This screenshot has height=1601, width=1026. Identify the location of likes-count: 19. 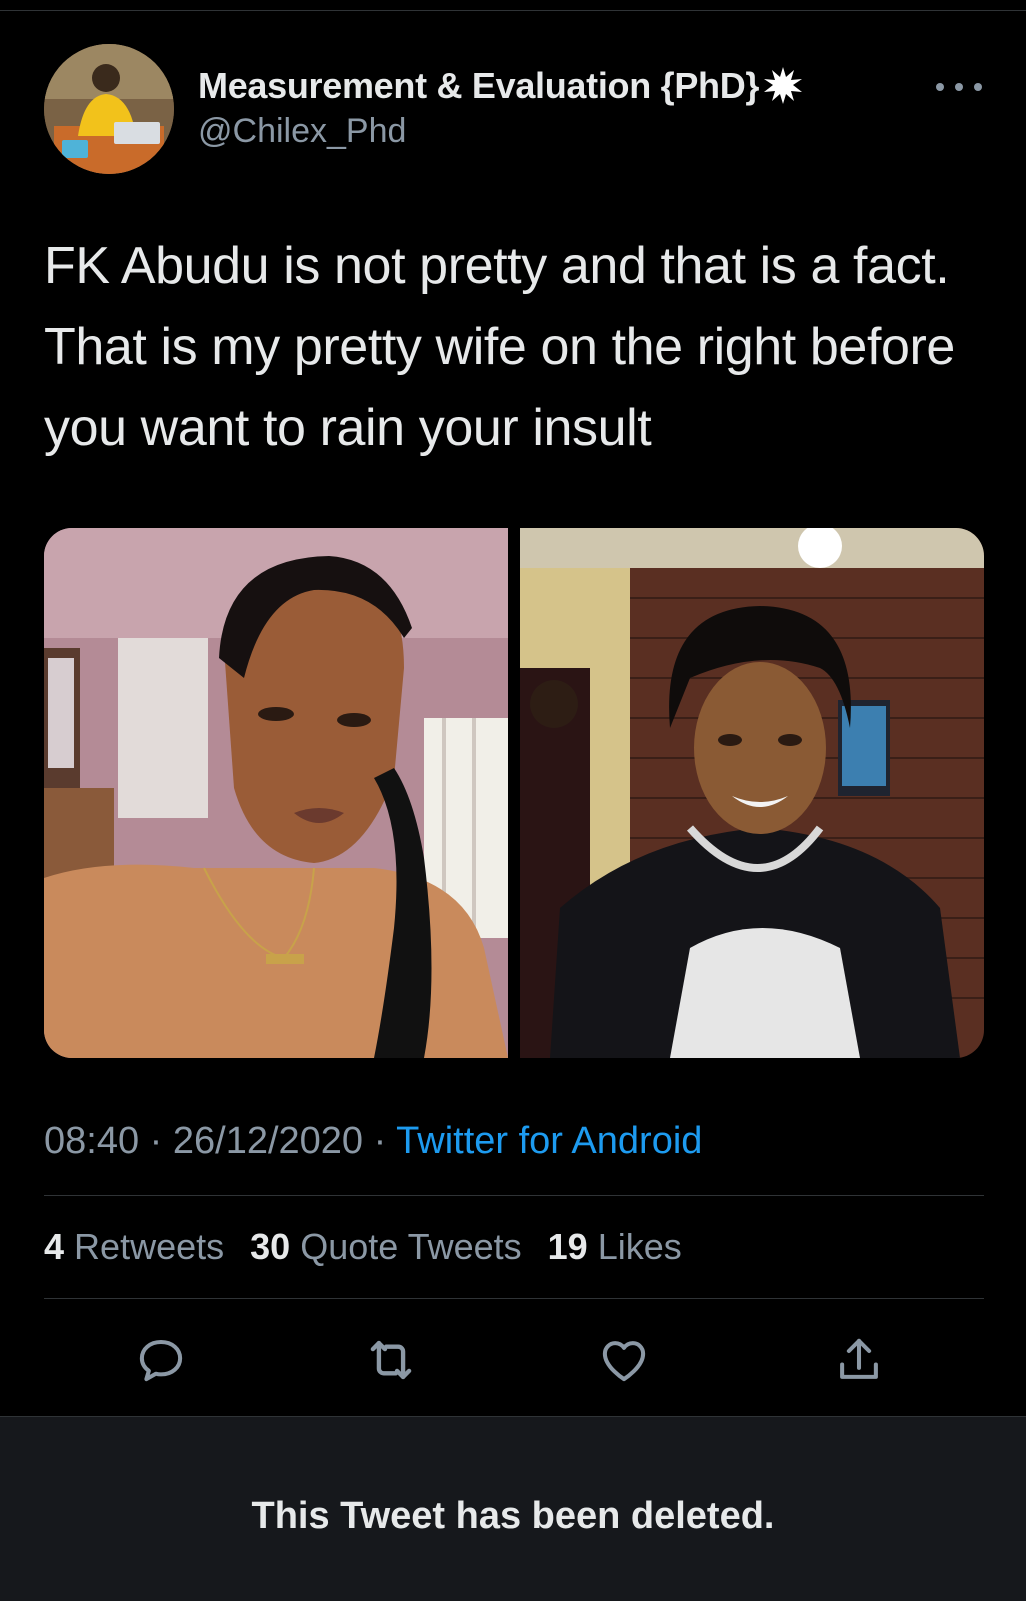
(567, 1246).